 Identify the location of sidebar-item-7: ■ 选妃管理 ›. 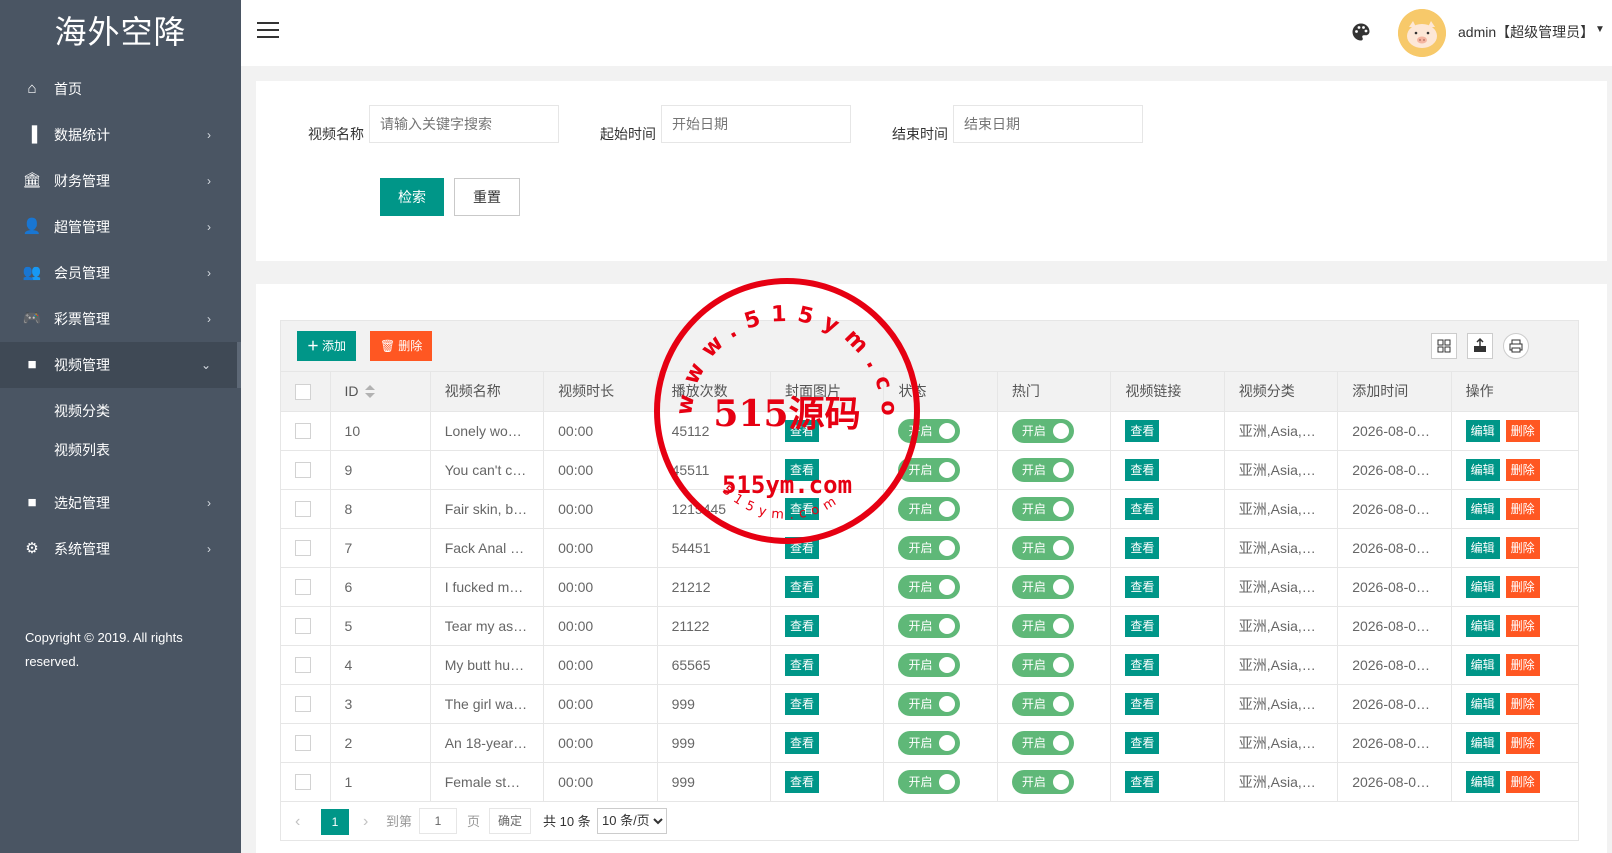
(120, 503).